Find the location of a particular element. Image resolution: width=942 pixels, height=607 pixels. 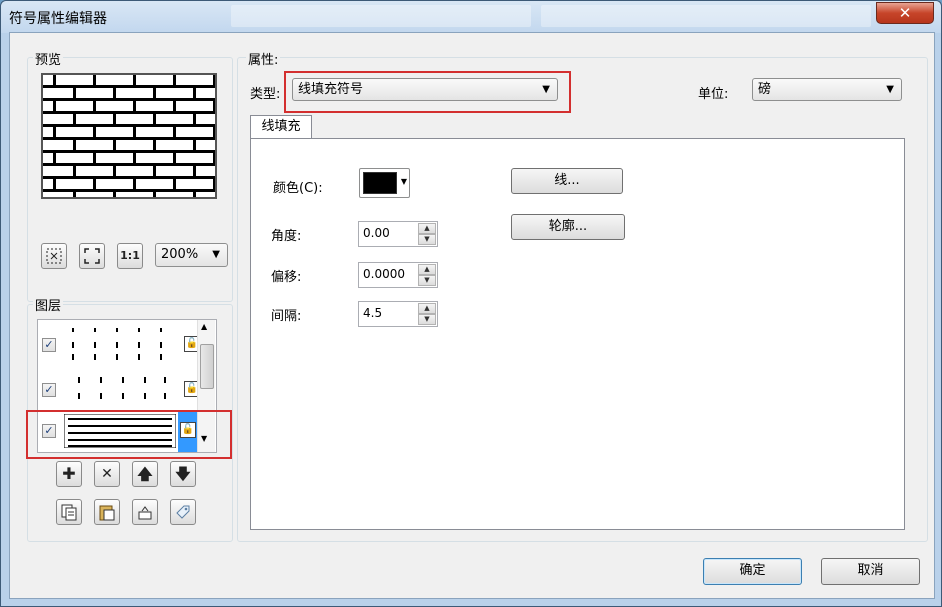

reset-layer-button is located at coordinates (145, 512).